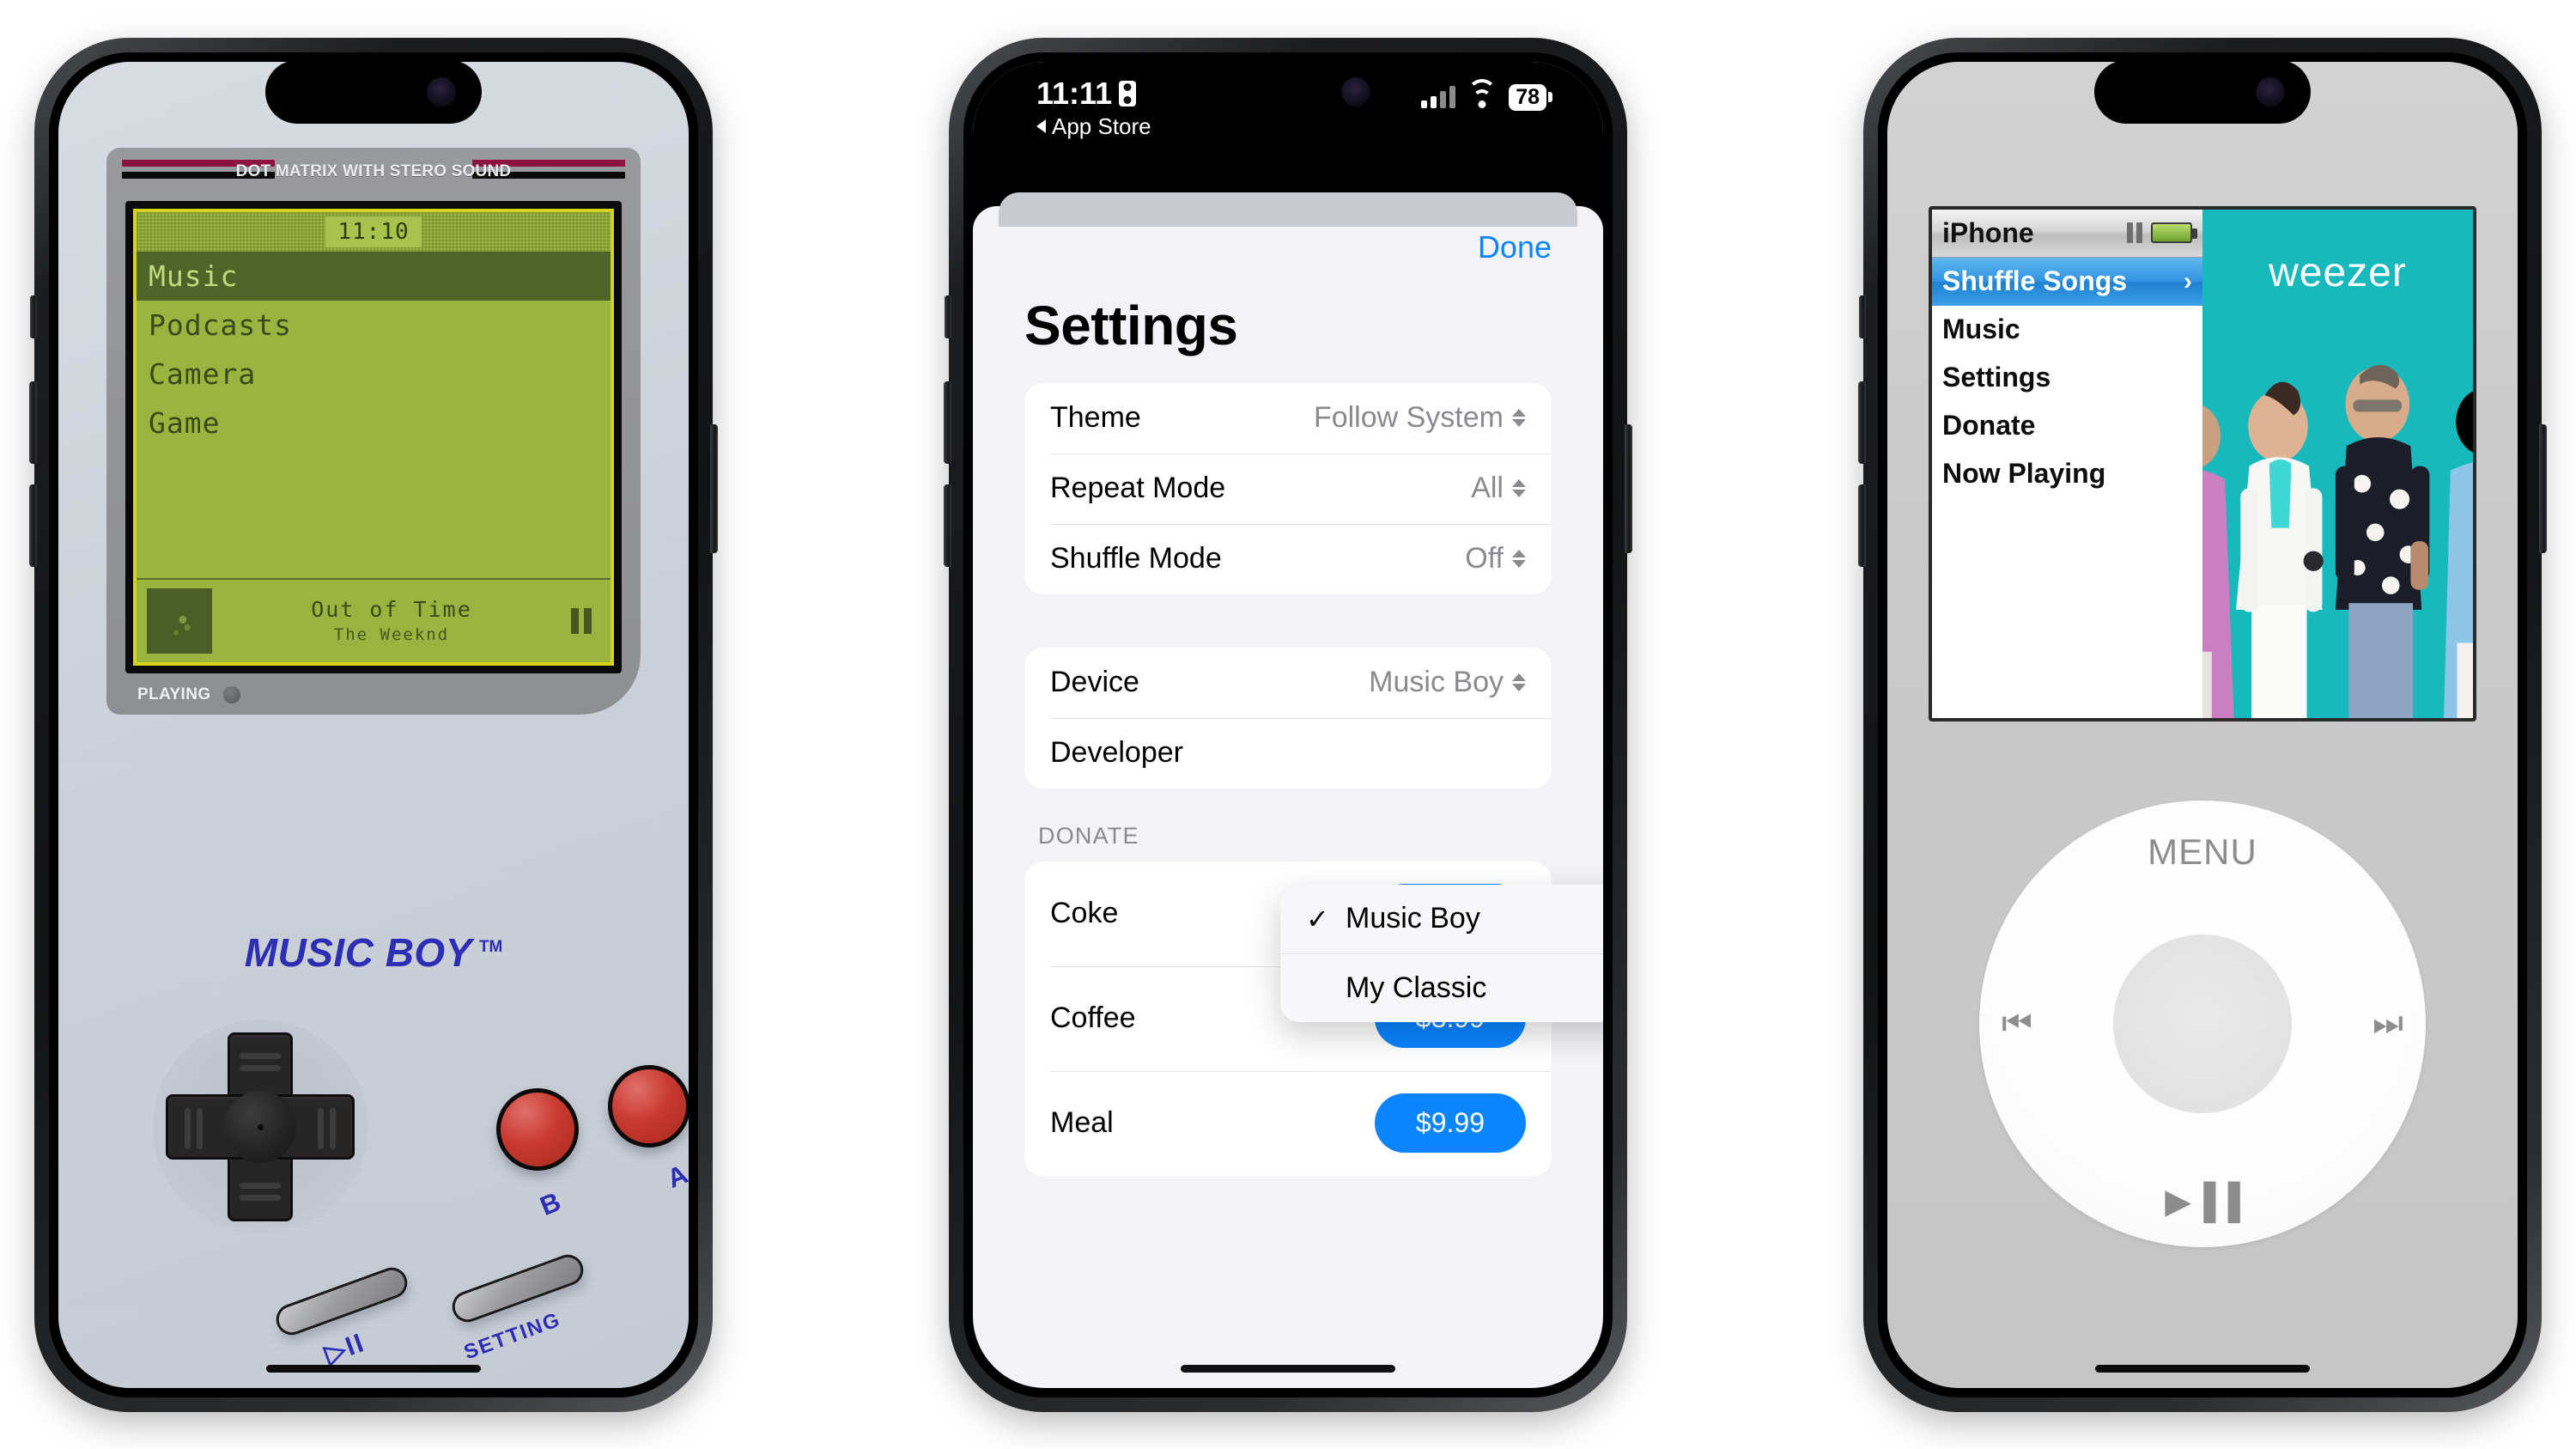 The image size is (2576, 1449). I want to click on row-value-group: Music Boy, so click(1448, 682).